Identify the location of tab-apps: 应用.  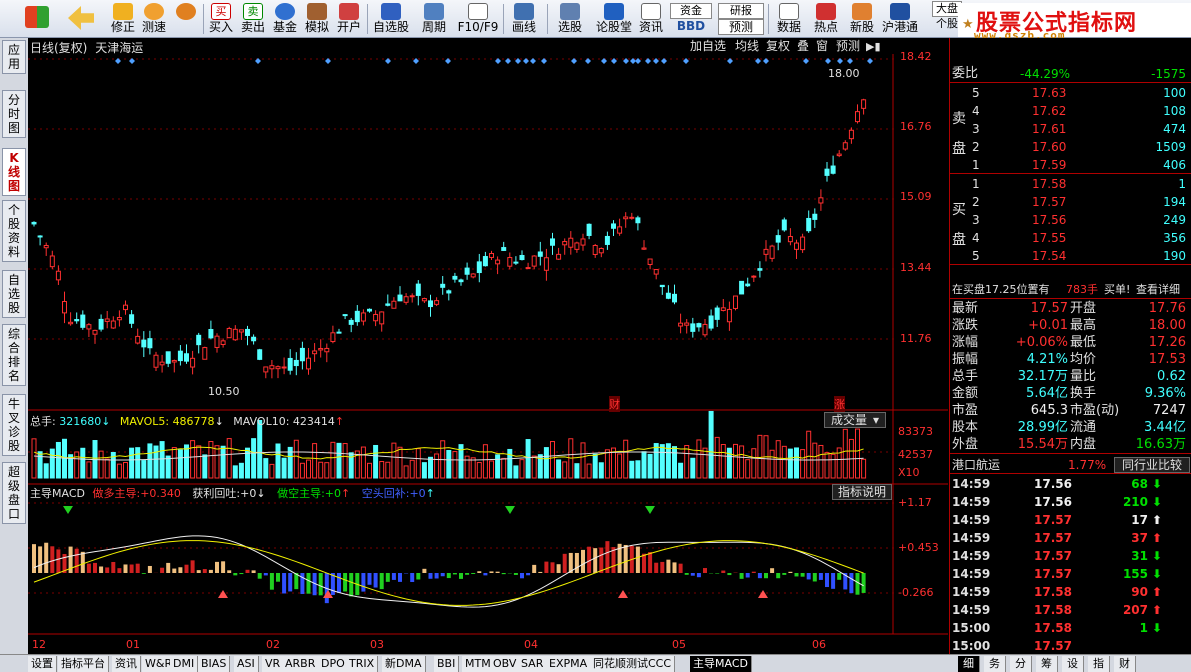
(14, 57).